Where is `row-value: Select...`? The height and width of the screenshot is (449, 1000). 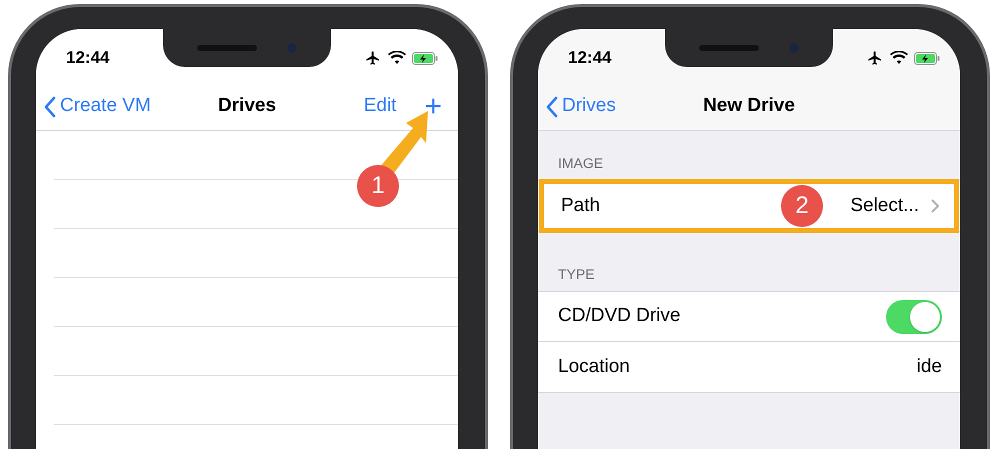
row-value: Select... is located at coordinates (884, 206).